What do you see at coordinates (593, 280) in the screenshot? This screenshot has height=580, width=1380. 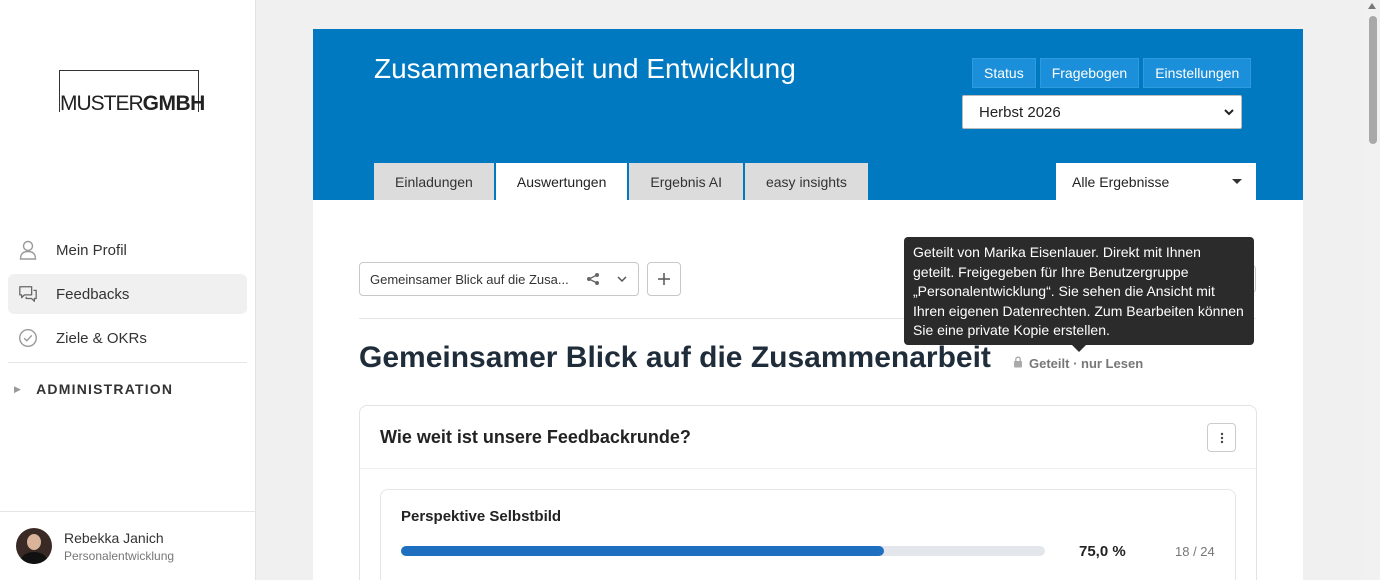 I see `share-icon` at bounding box center [593, 280].